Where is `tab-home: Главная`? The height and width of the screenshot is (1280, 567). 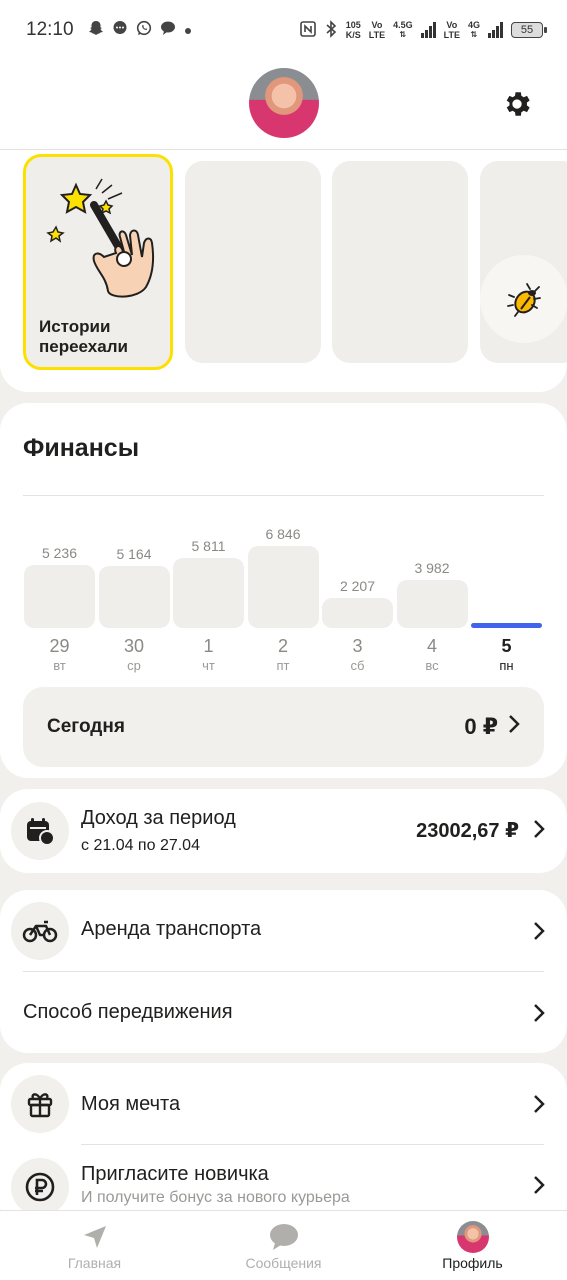
tab-home: Главная is located at coordinates (94, 1245).